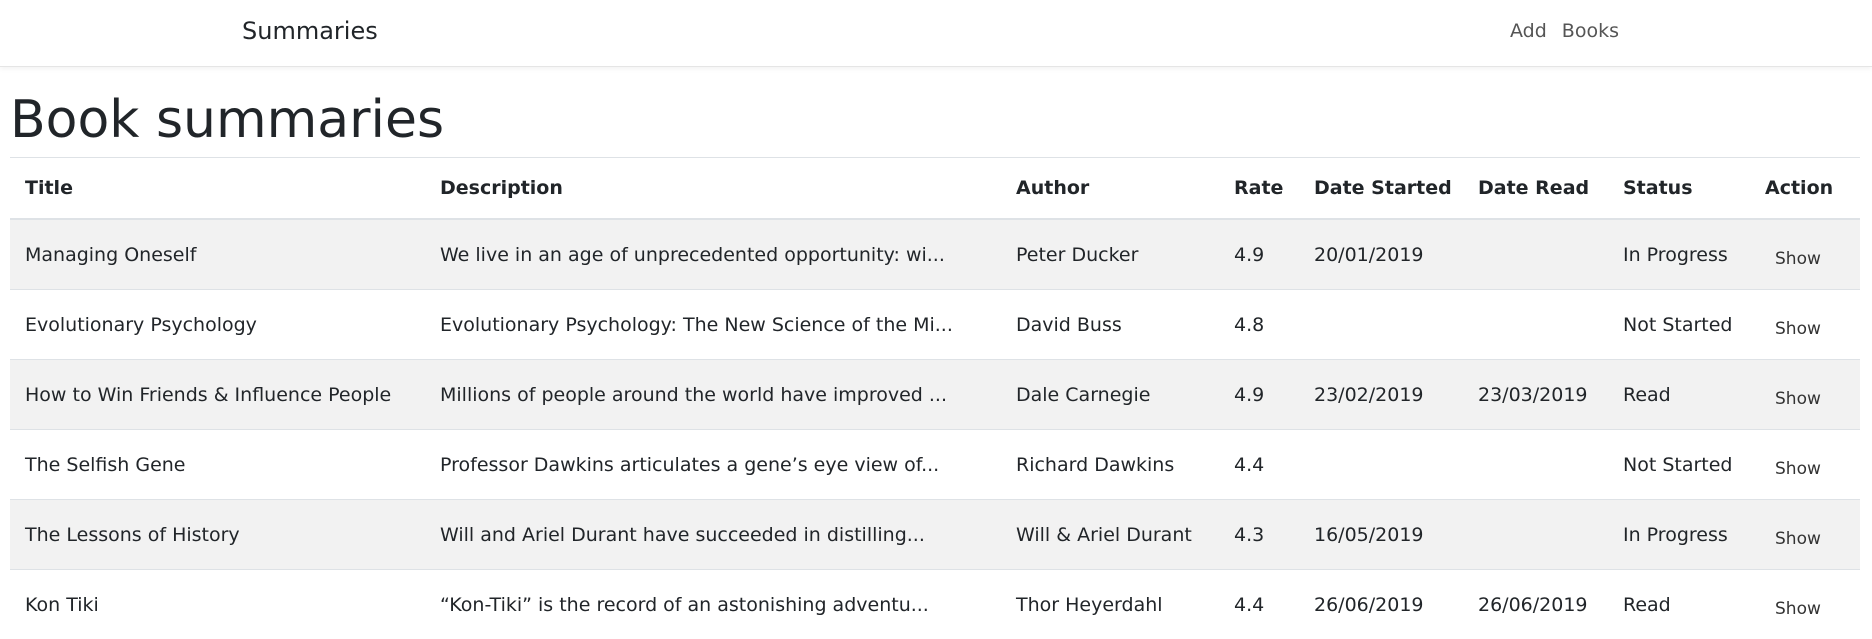  I want to click on cell-title: Evolutionary Psychology, so click(217, 325).